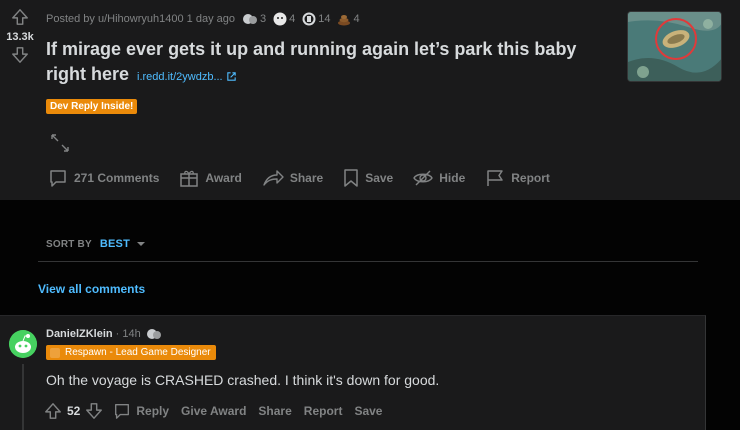  I want to click on user-flair: Respawn - Lead Game Designer, so click(131, 352).